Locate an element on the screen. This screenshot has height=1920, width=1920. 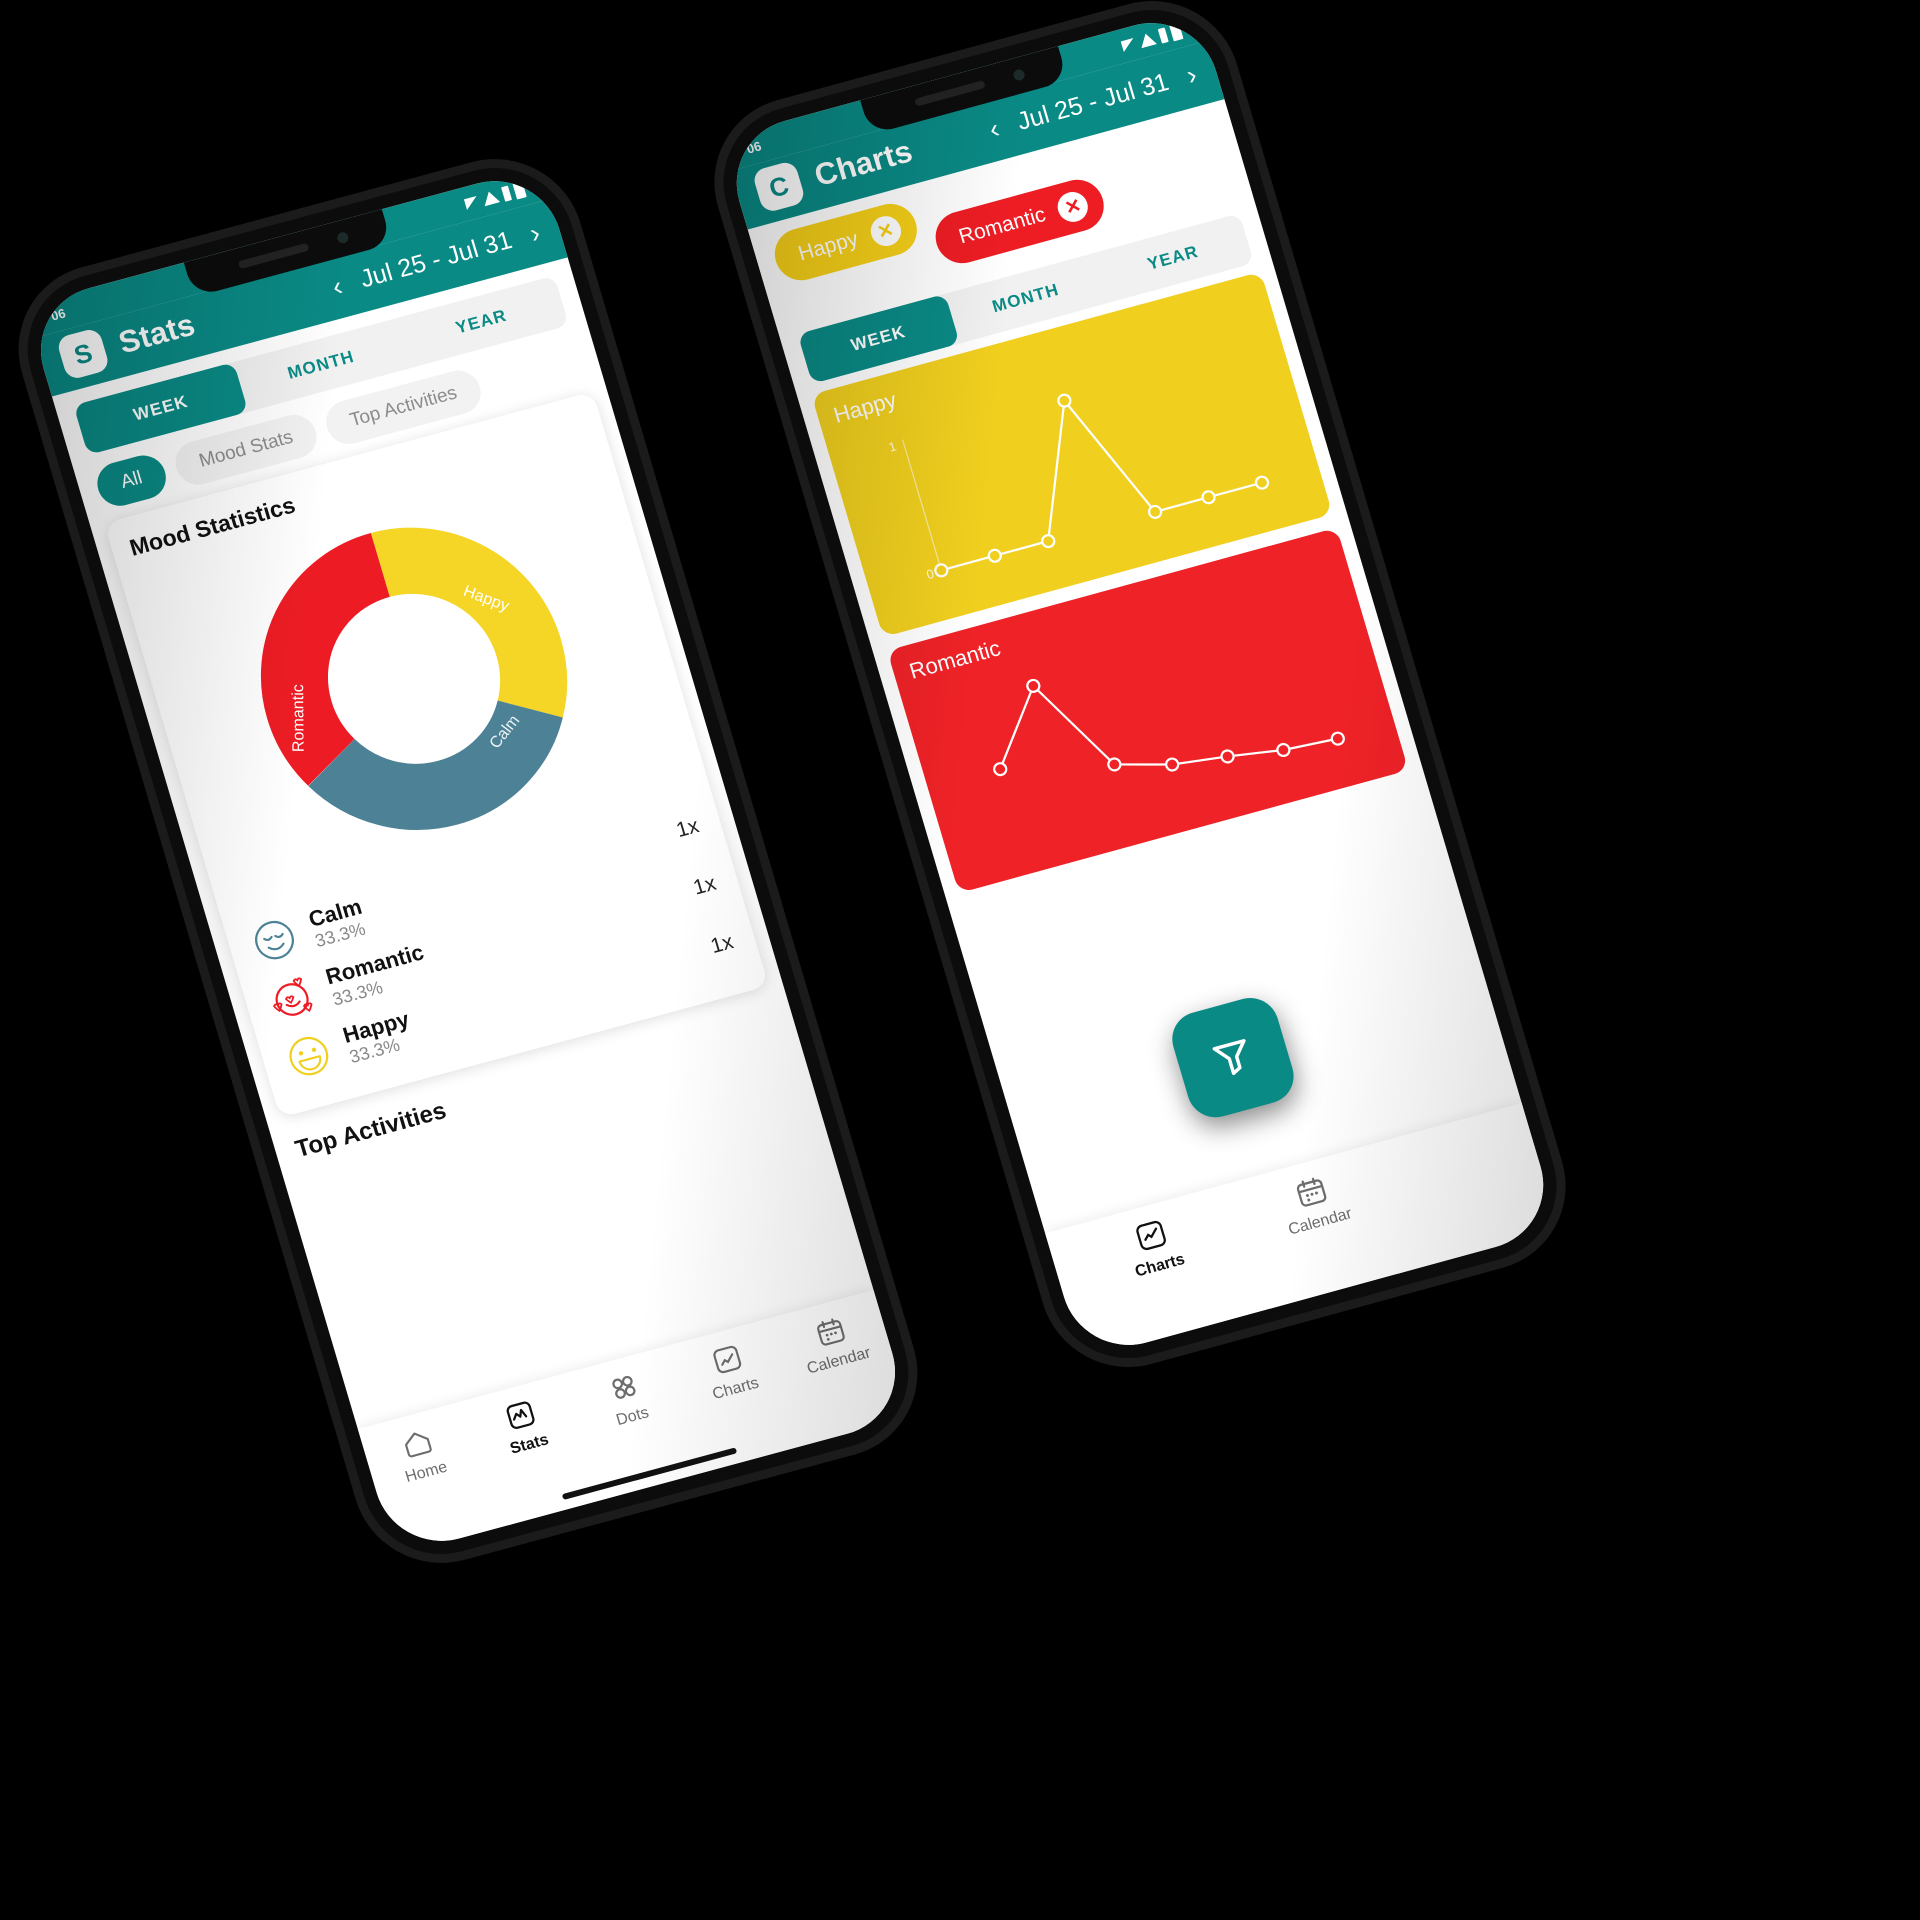
nav-item-stats: Stats is located at coordinates (524, 1427).